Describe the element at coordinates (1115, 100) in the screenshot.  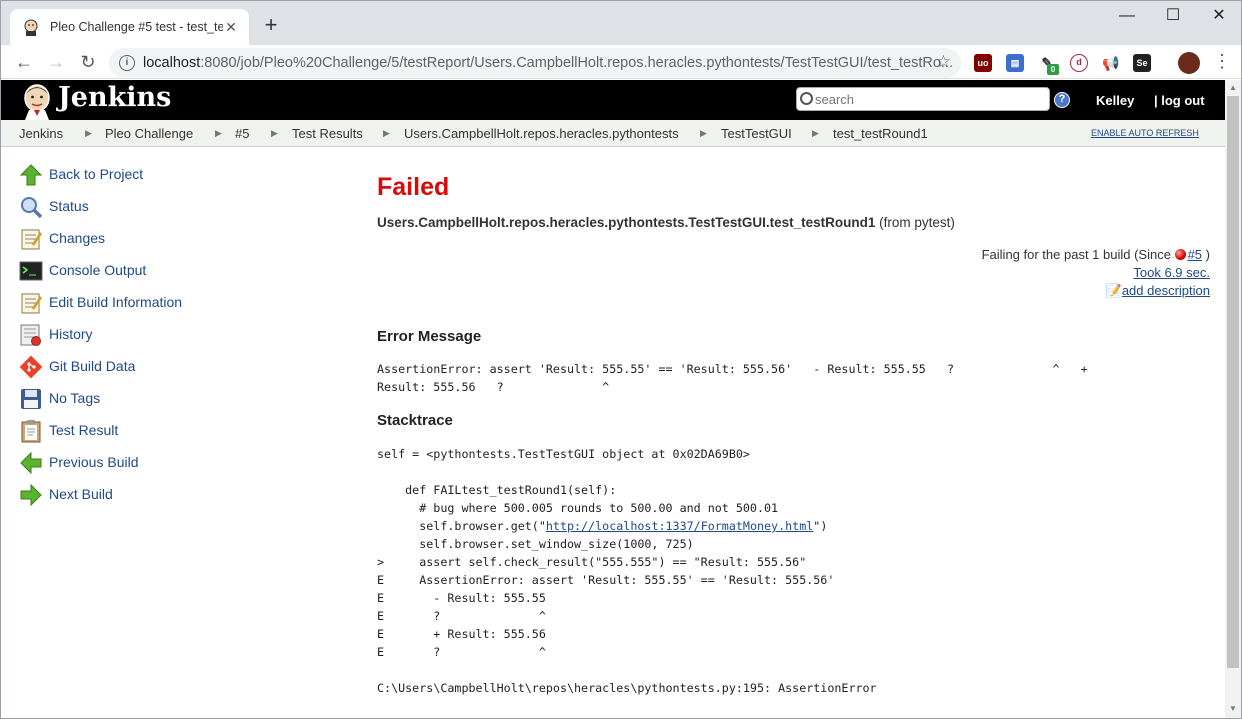
I see `user-link: Kelley` at that location.